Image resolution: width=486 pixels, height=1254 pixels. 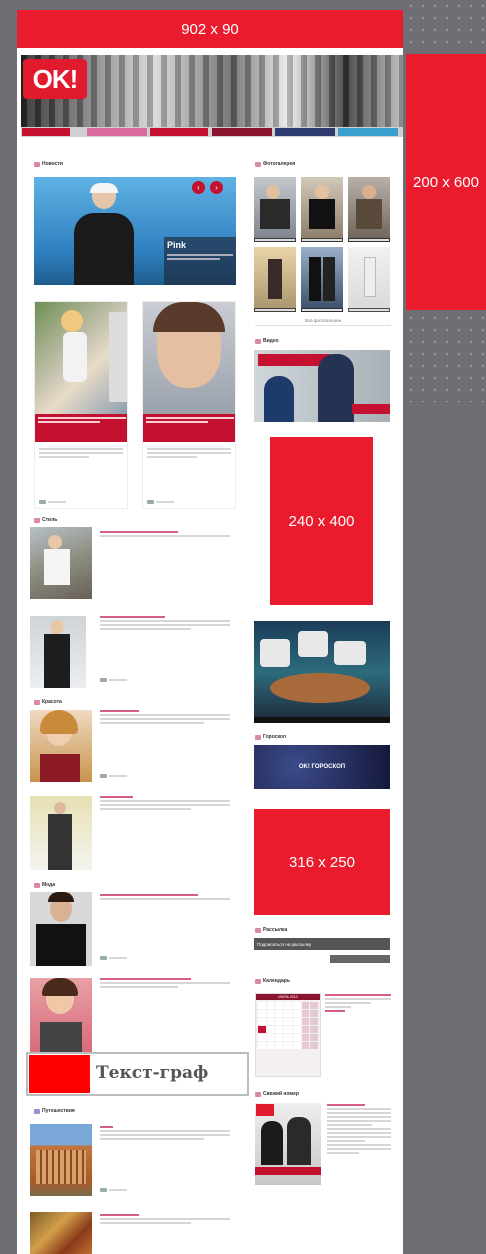 What do you see at coordinates (288, 1144) in the screenshot?
I see `magazine-cover` at bounding box center [288, 1144].